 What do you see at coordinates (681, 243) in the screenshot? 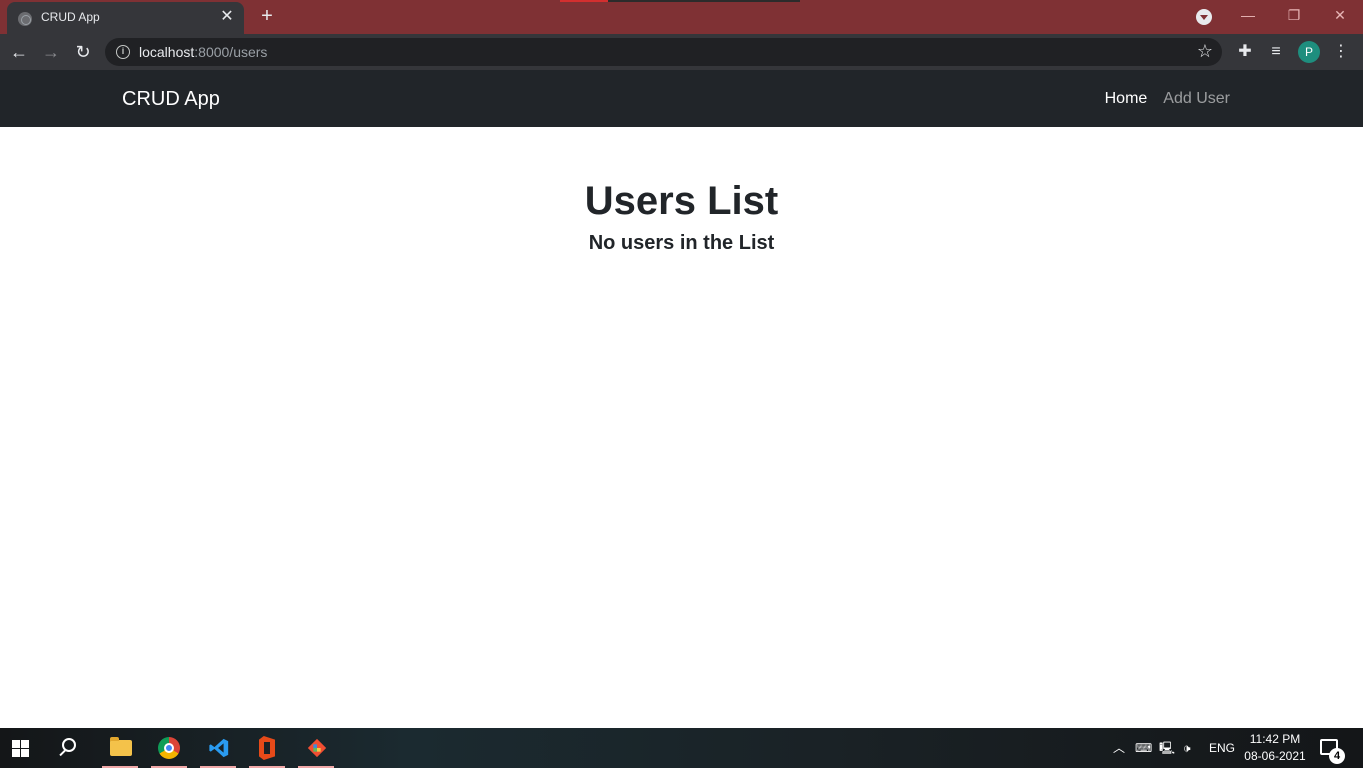
I see `empty-state-message: No users in the List` at bounding box center [681, 243].